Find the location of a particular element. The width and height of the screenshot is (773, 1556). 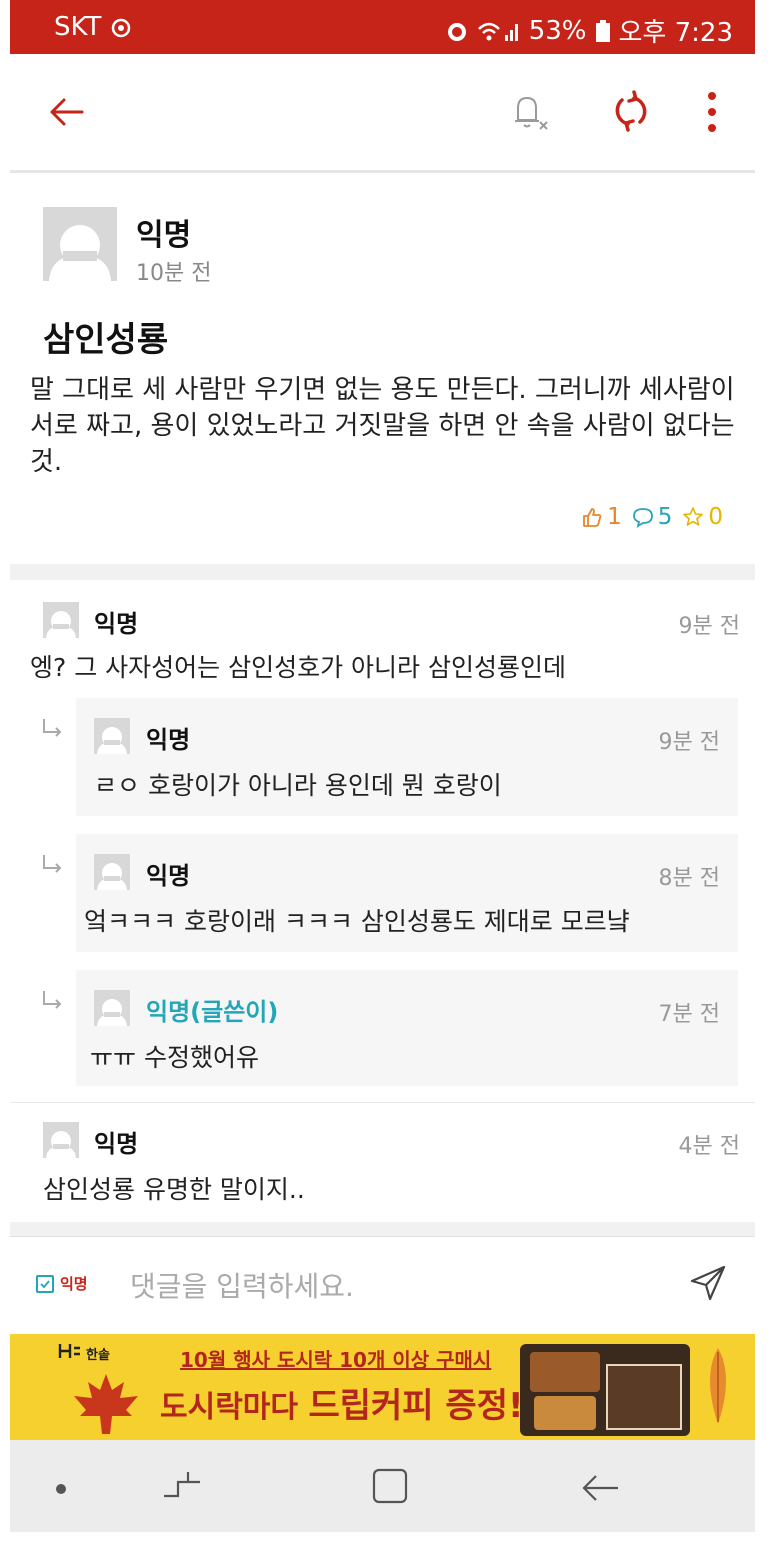

ad-brand: 한솥 is located at coordinates (98, 1355).